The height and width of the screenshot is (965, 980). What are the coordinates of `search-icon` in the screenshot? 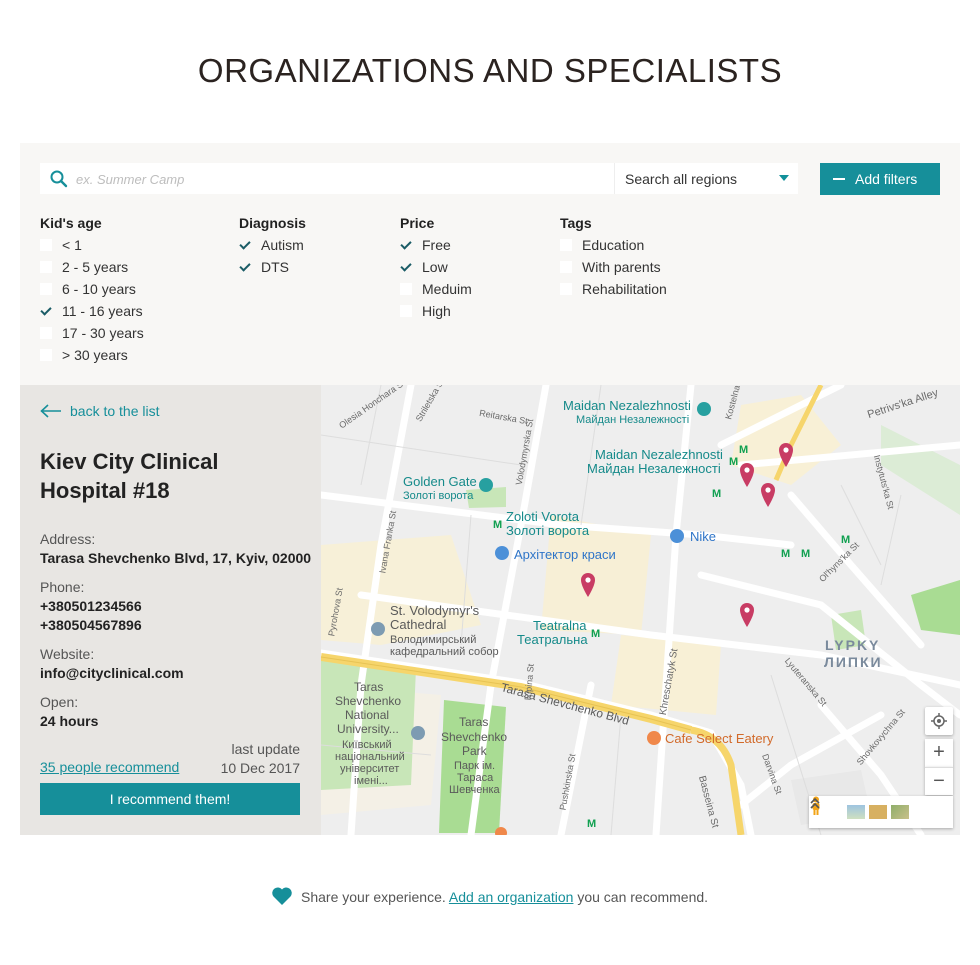 It's located at (59, 179).